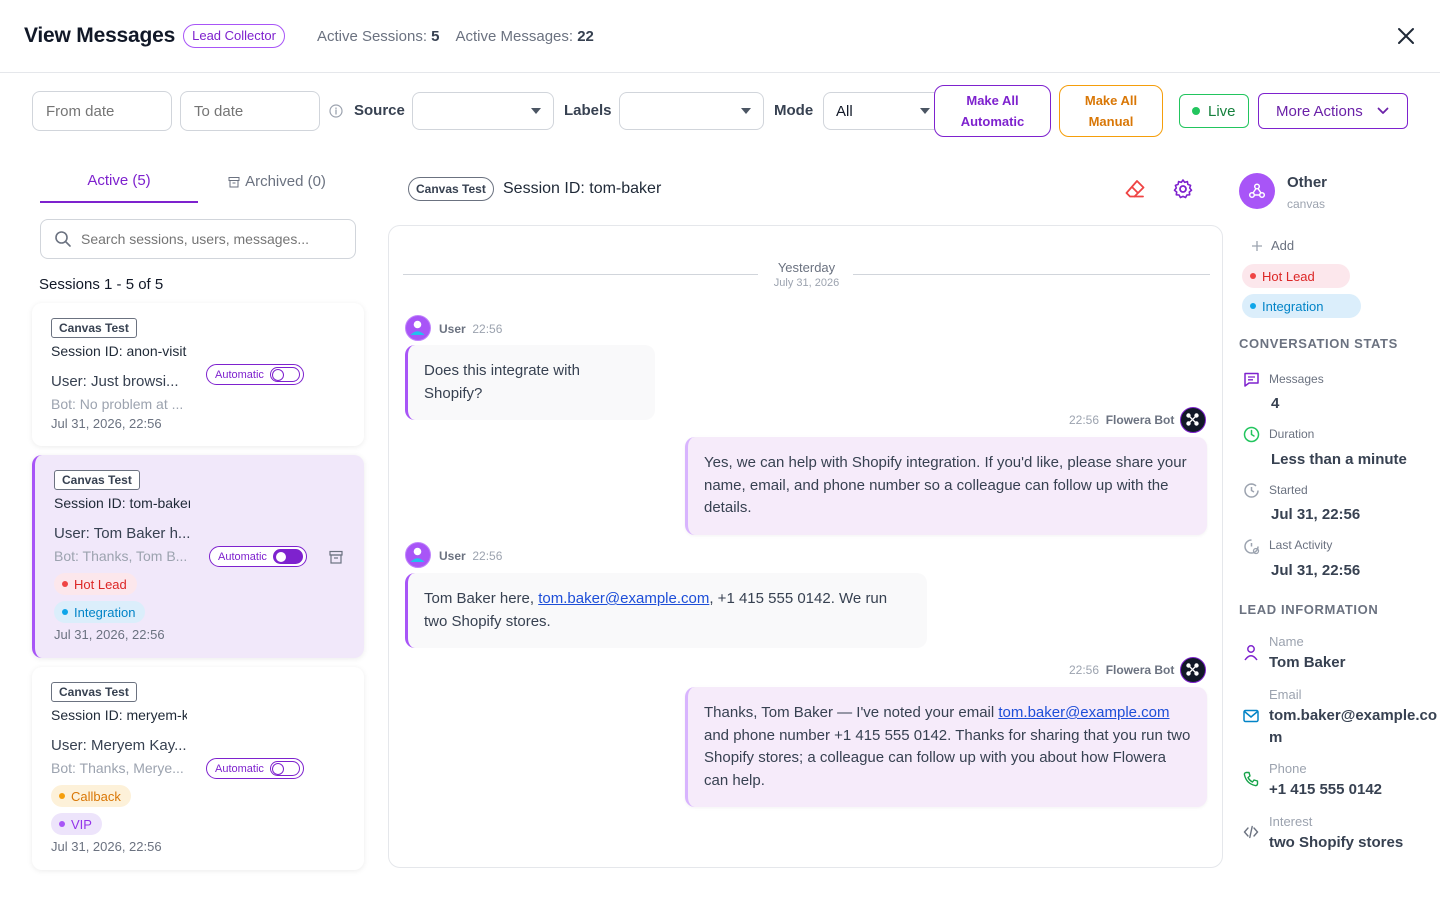 The image size is (1440, 900). What do you see at coordinates (119, 715) in the screenshot?
I see `session-id: Session ID: meryem-k` at bounding box center [119, 715].